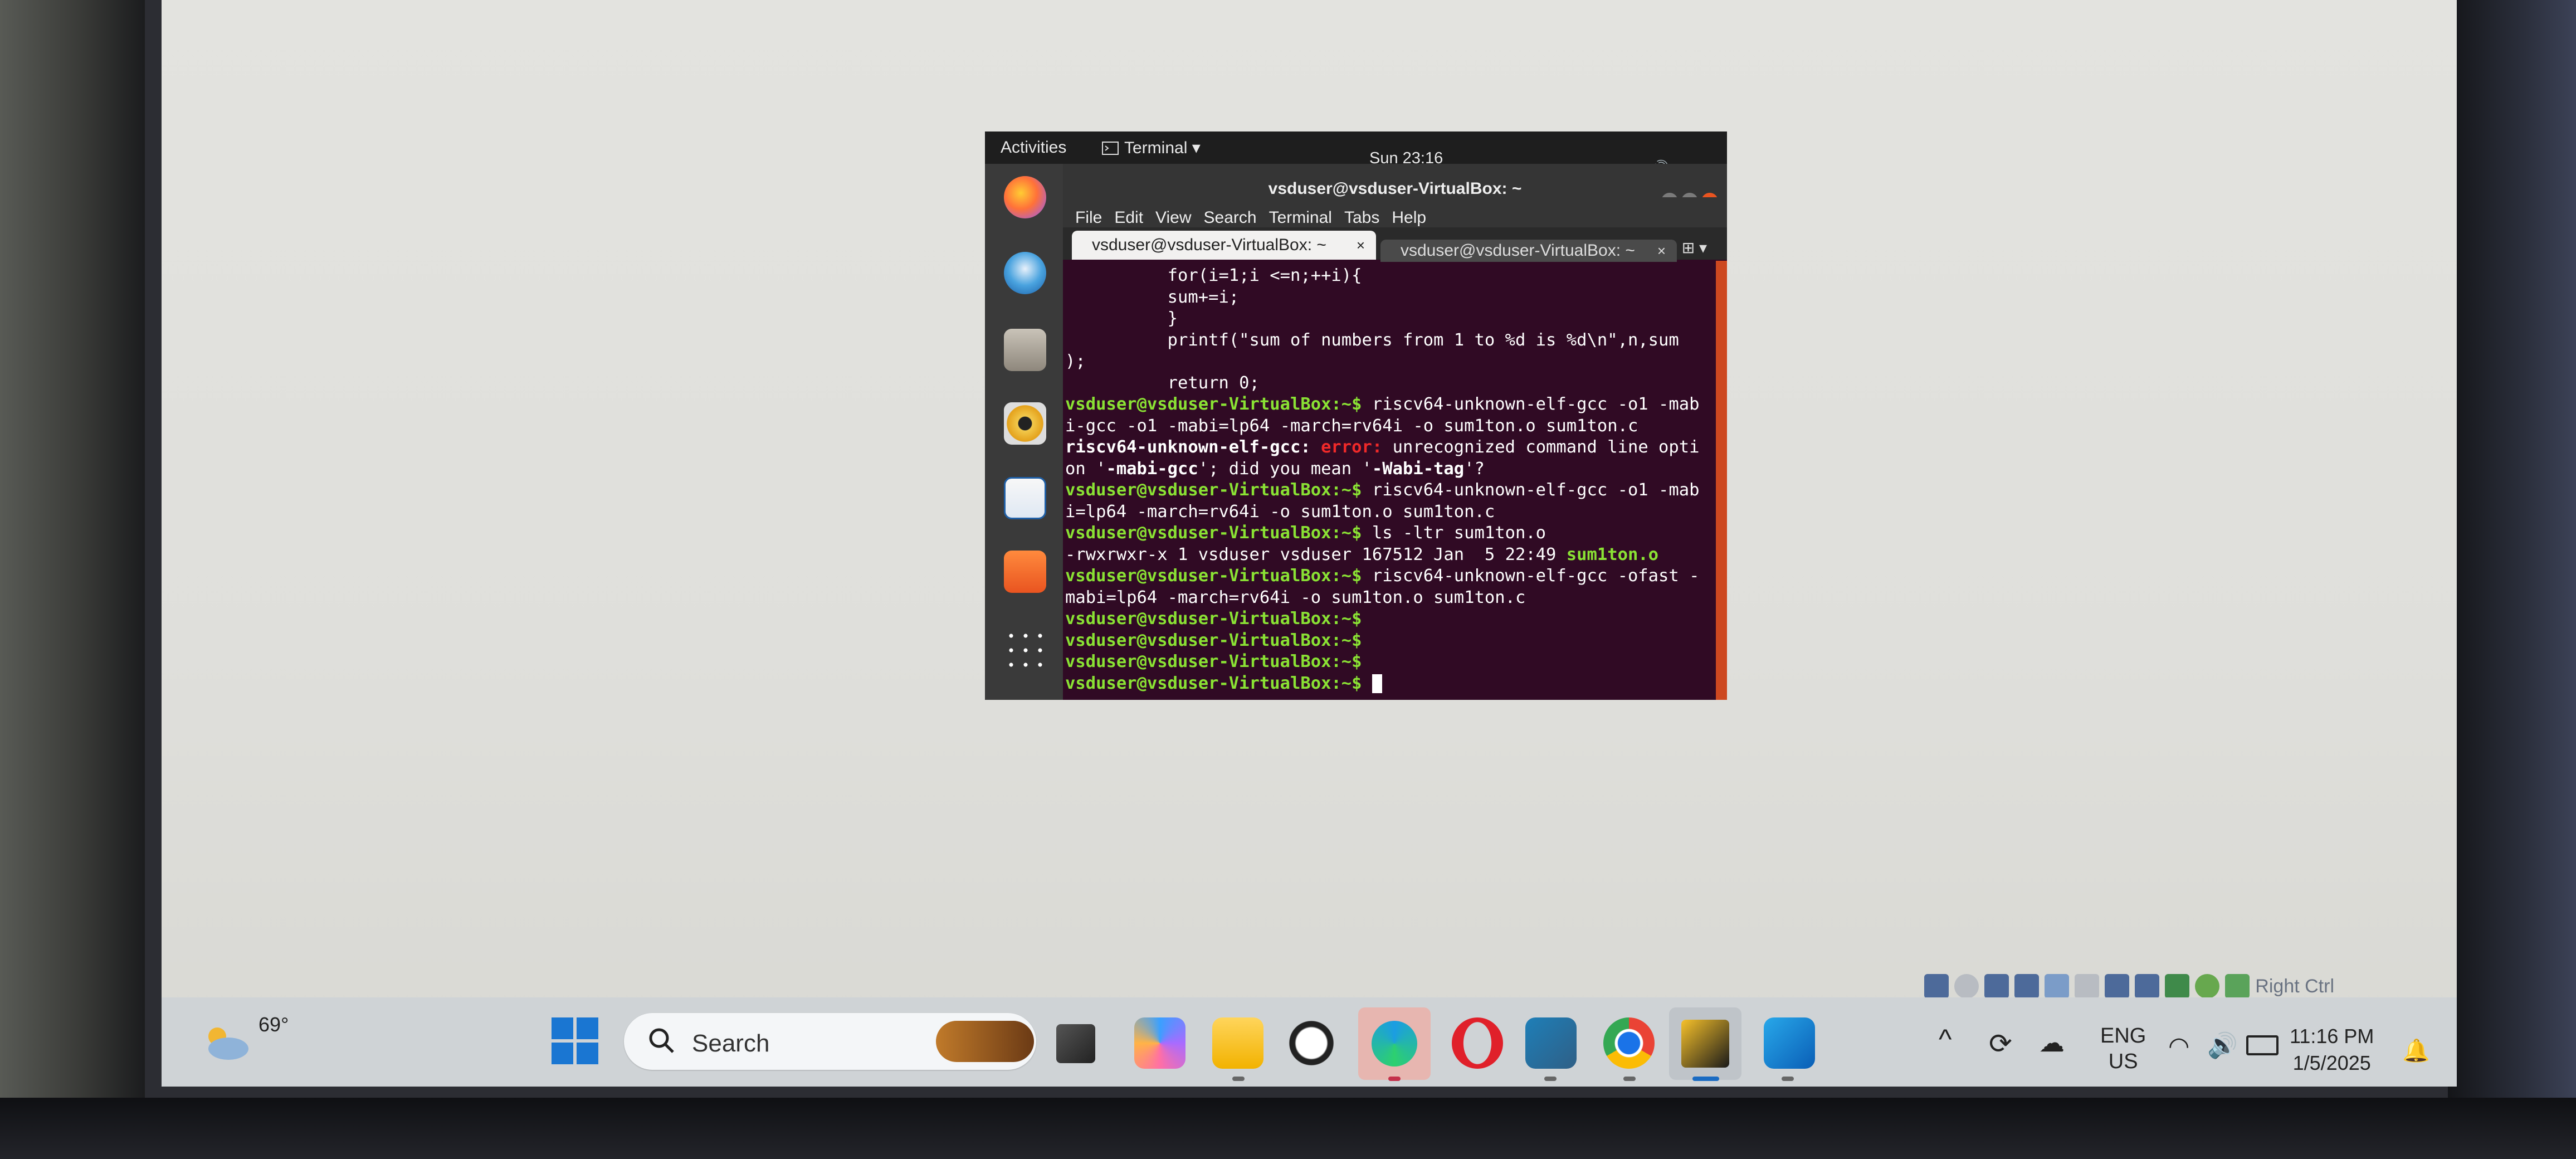 This screenshot has width=2576, height=1159. What do you see at coordinates (1477, 1043) in the screenshot?
I see `opera-icon` at bounding box center [1477, 1043].